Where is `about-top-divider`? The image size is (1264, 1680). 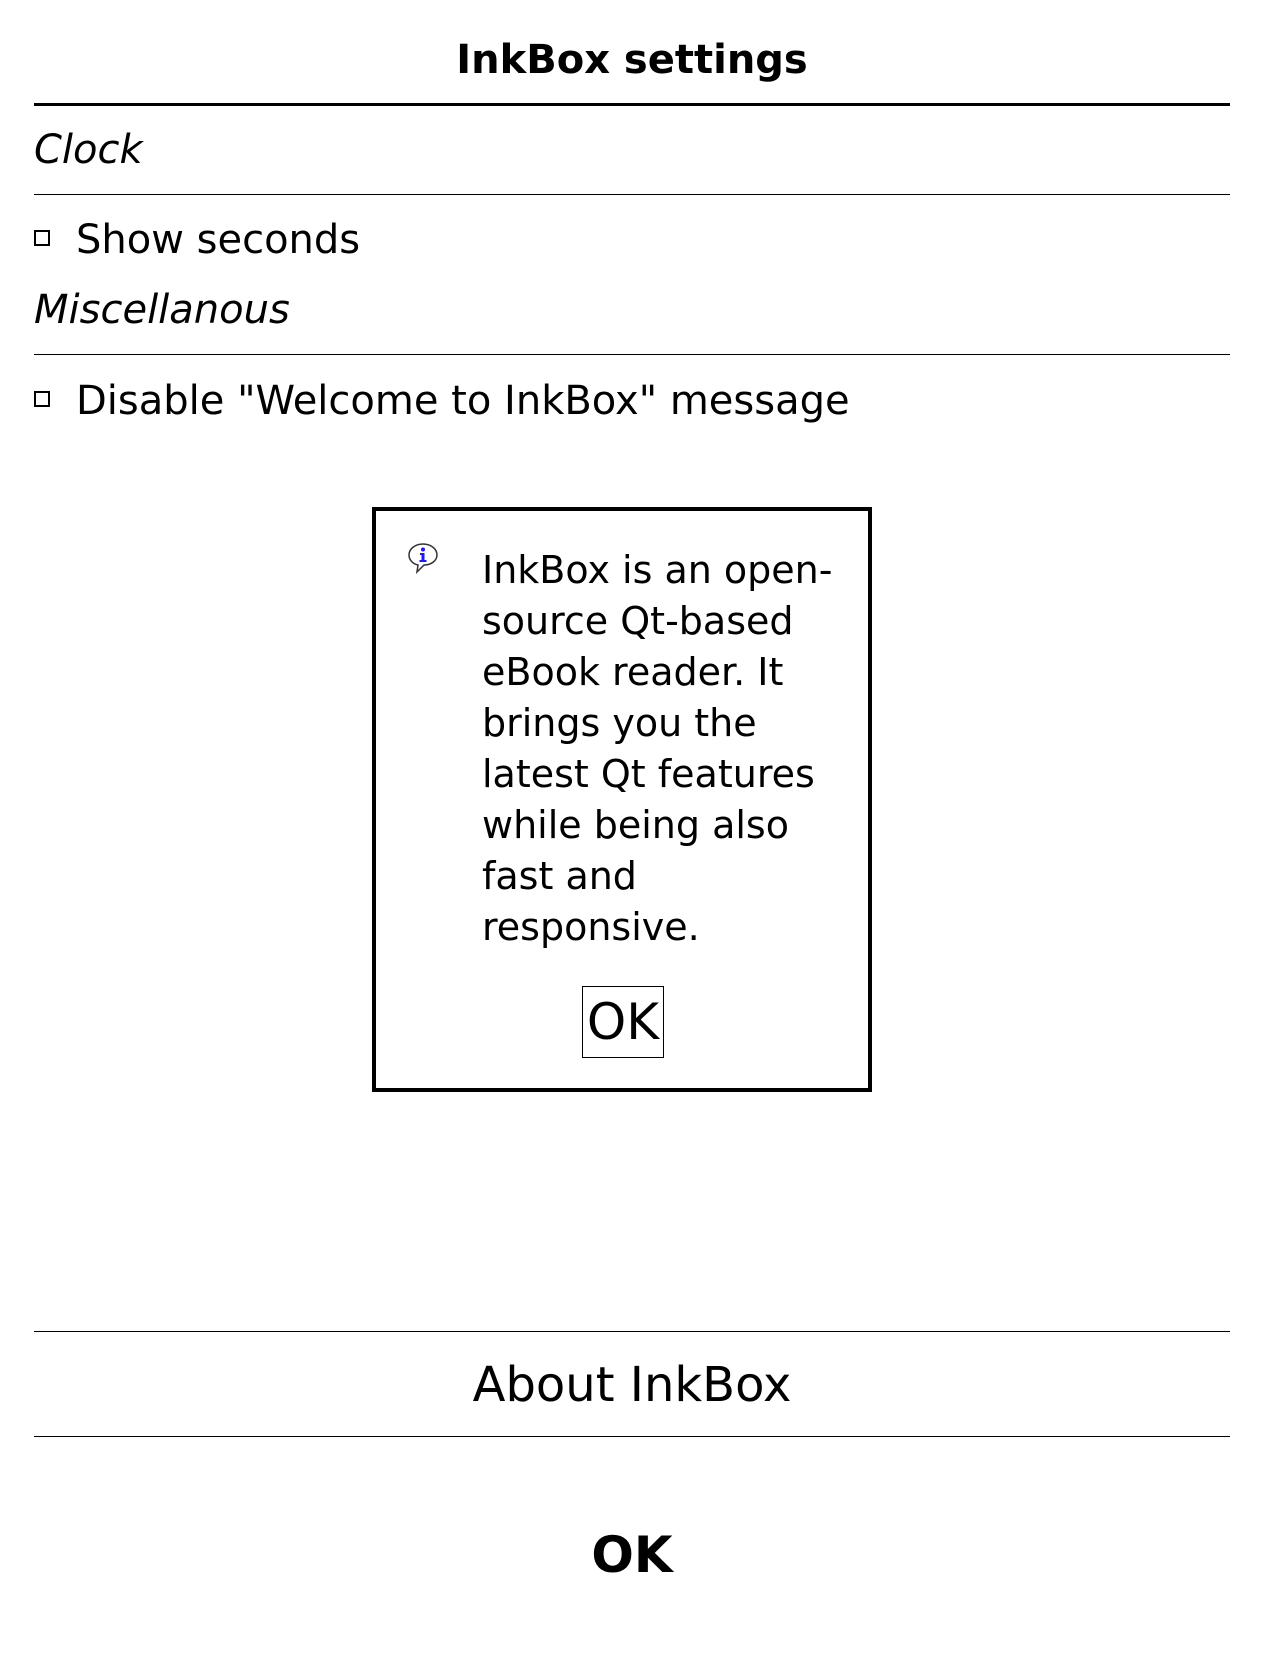 about-top-divider is located at coordinates (632, 1331).